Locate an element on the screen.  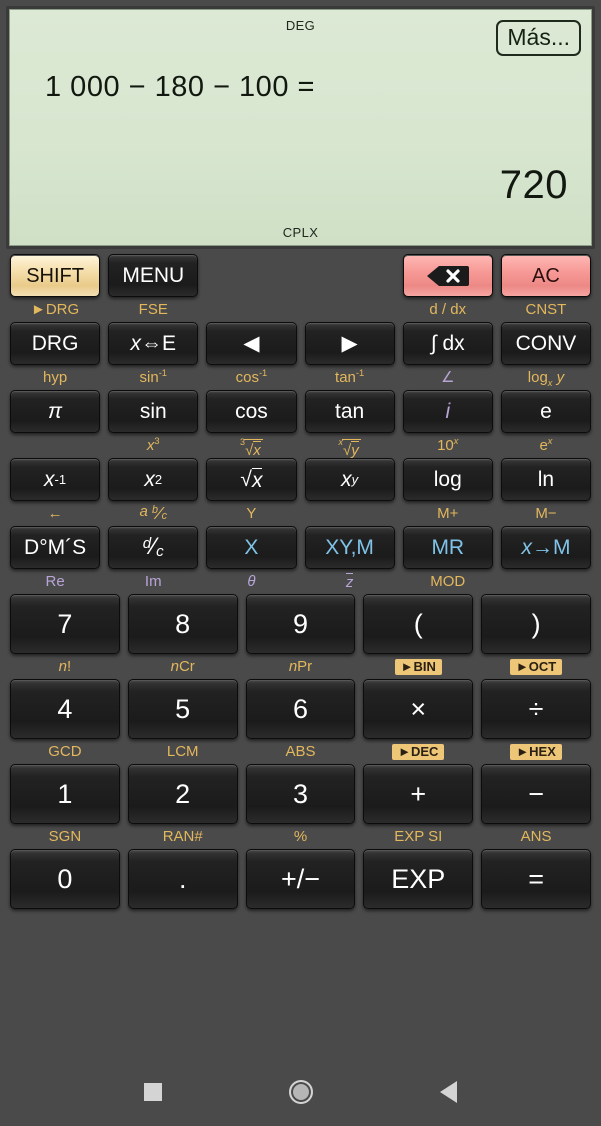
key-cell: ÷ is located at coordinates (536, 709).